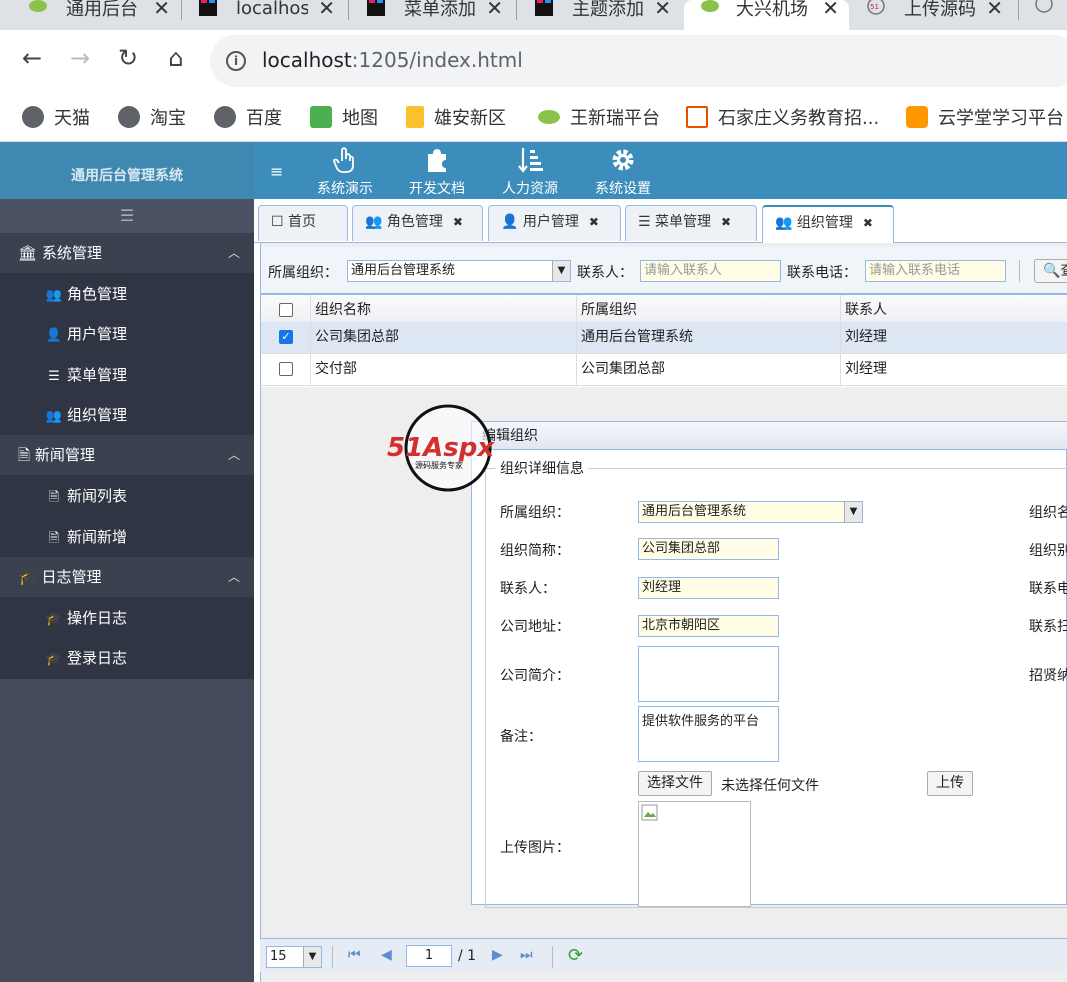 This screenshot has width=1067, height=982. What do you see at coordinates (286, 369) in the screenshot?
I see `row-checkbox` at bounding box center [286, 369].